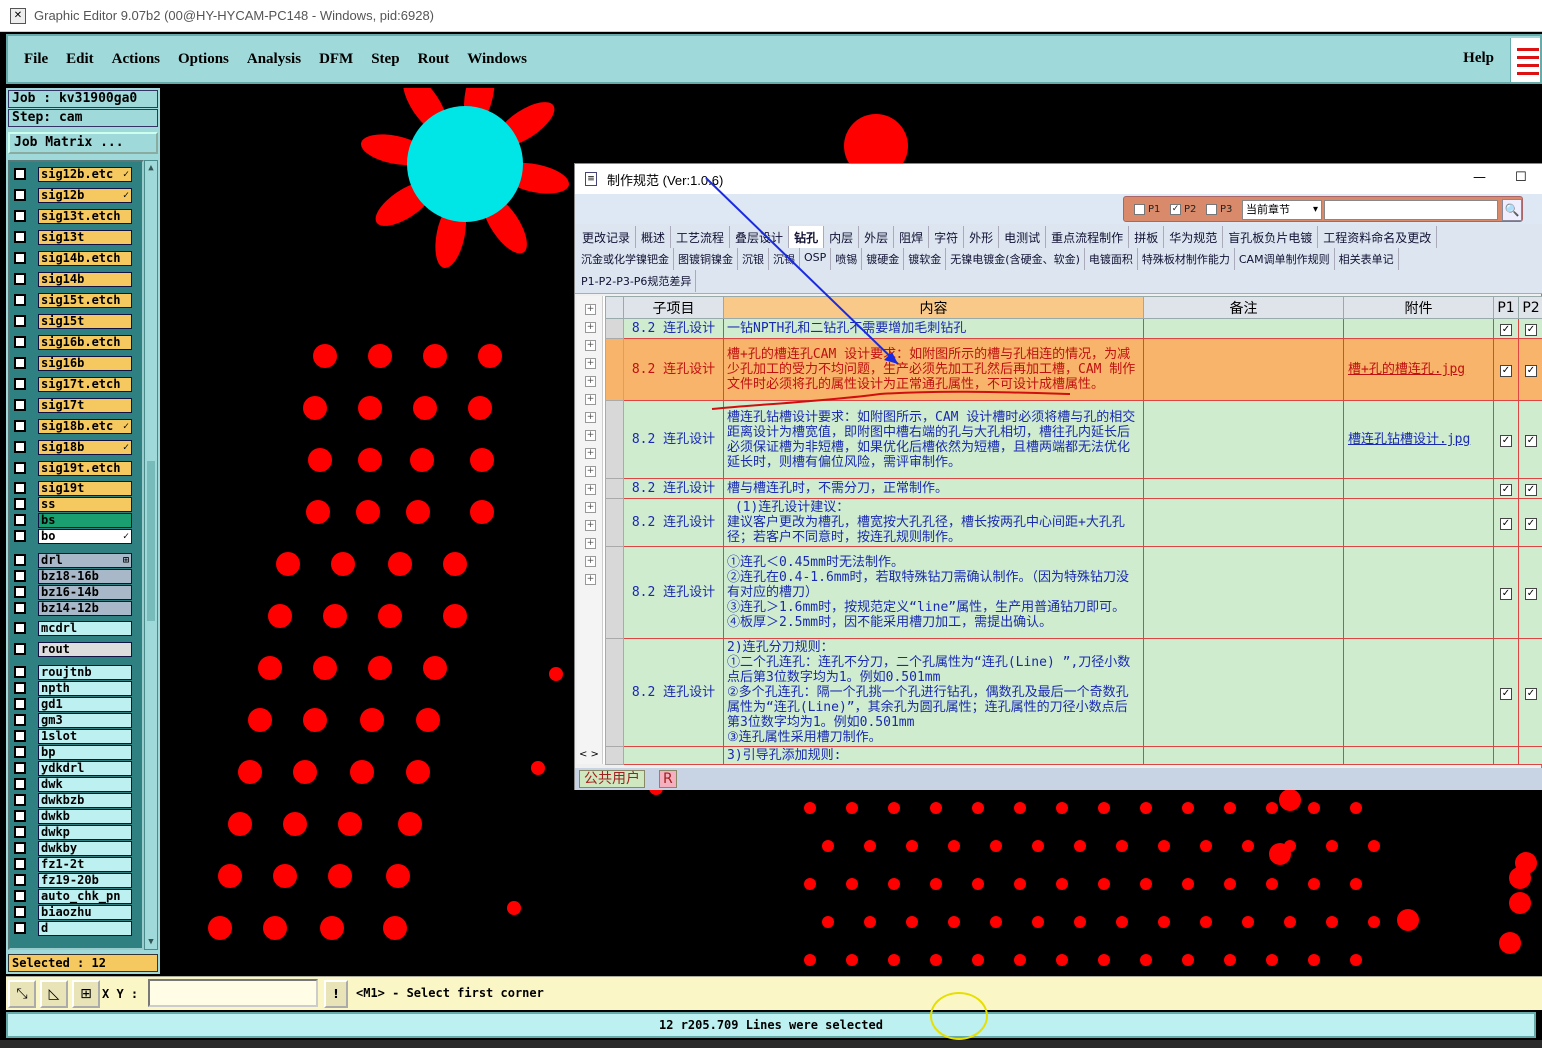 The width and height of the screenshot is (1542, 1048). What do you see at coordinates (85, 468) in the screenshot?
I see `layer-name: sig19t.etch` at bounding box center [85, 468].